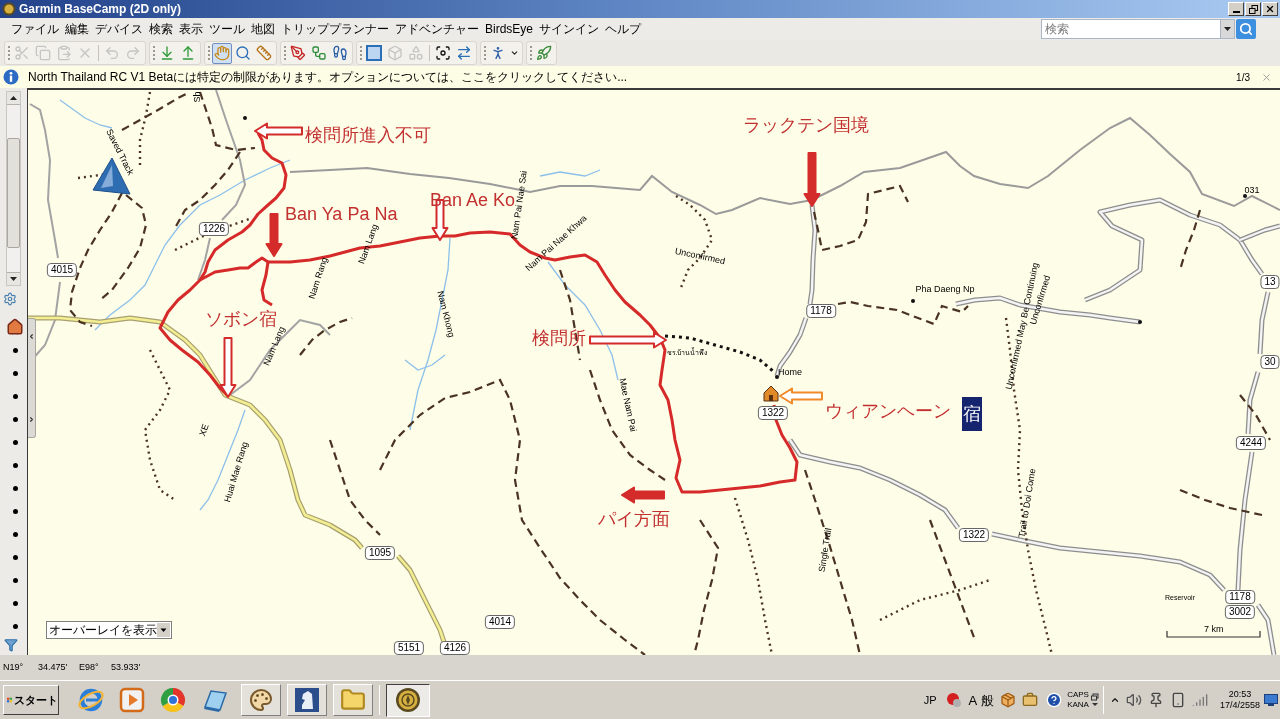  Describe the element at coordinates (972, 414) in the screenshot. I see `annotation-text: 宿` at that location.